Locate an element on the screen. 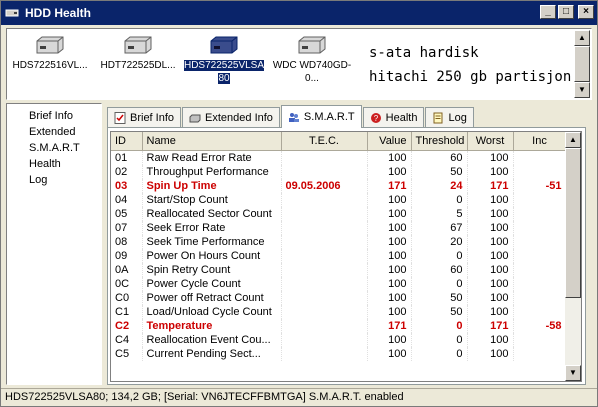 This screenshot has height=407, width=598. cell-threshold: 67 is located at coordinates (439, 227).